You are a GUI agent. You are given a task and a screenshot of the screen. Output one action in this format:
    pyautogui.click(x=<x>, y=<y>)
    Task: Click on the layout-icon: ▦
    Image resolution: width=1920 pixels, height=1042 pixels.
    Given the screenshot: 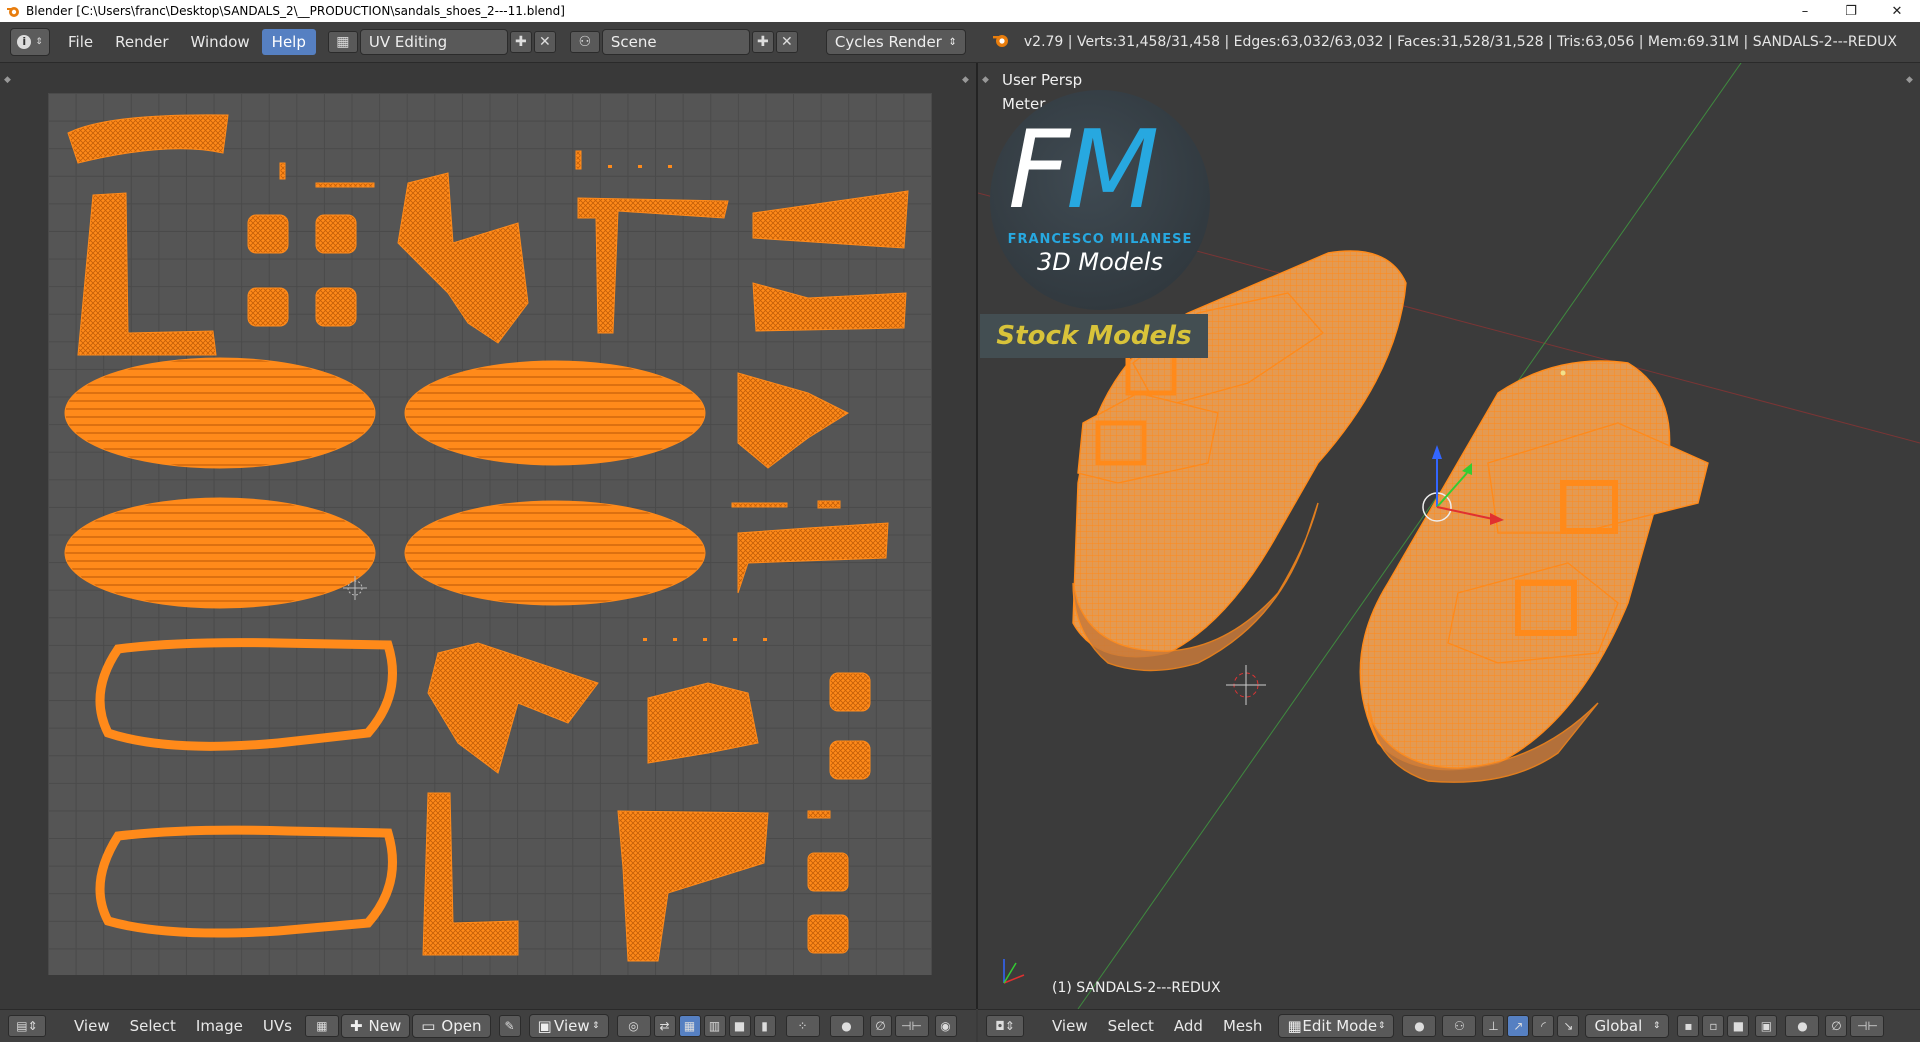 What is the action you would take?
    pyautogui.click(x=342, y=42)
    